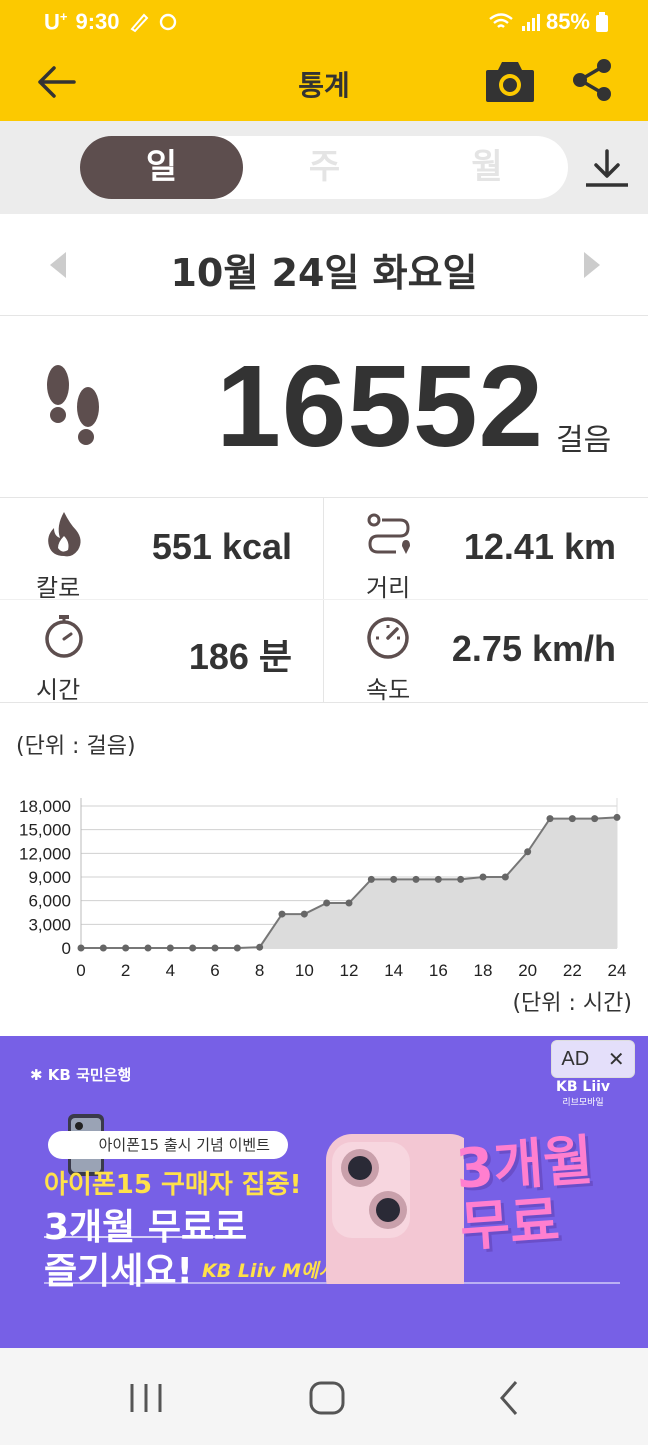 This screenshot has width=648, height=1445. I want to click on date-navigator: 10월 24일 화요일, so click(324, 265).